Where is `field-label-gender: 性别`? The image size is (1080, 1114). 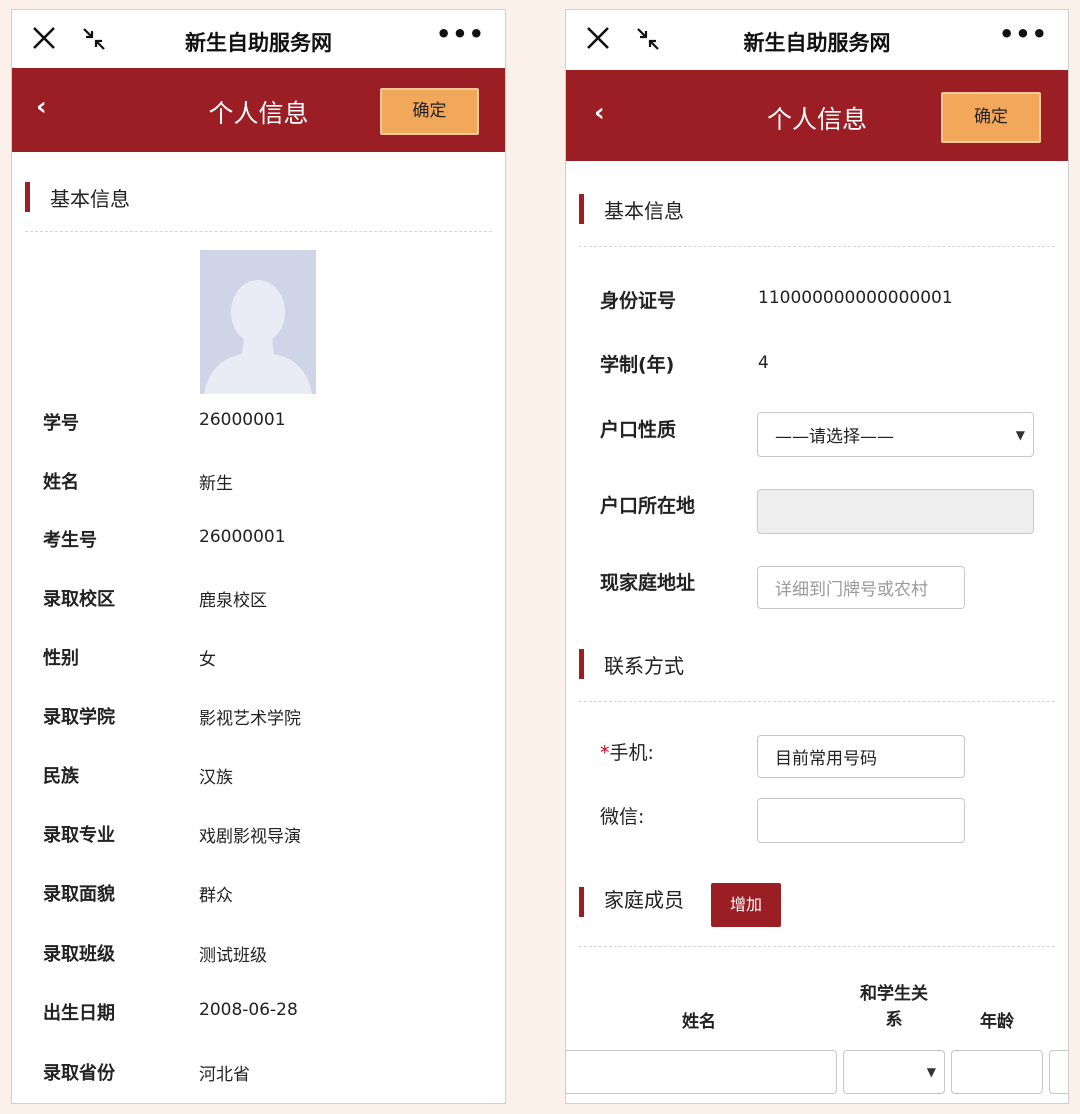 field-label-gender: 性别 is located at coordinates (61, 658).